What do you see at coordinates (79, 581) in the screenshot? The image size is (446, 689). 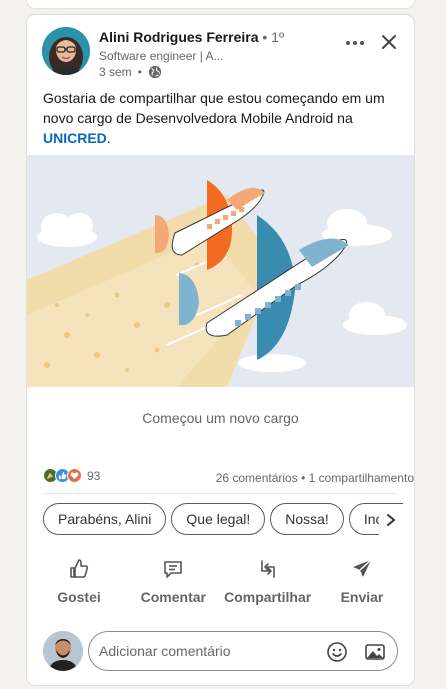 I see `like-button: Gostei` at bounding box center [79, 581].